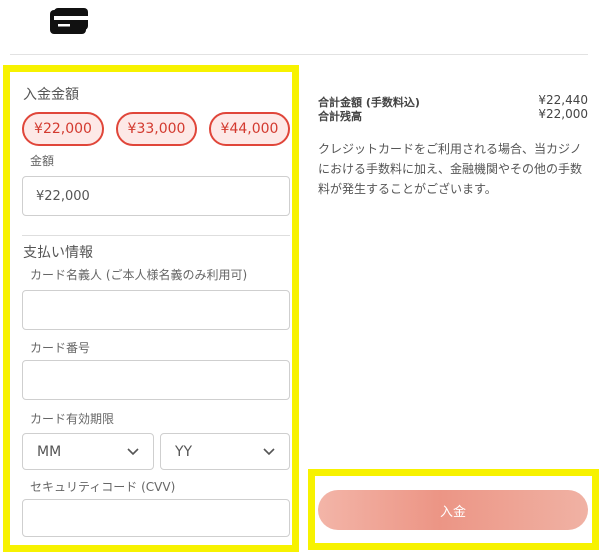 The height and width of the screenshot is (556, 600). I want to click on section-divider, so click(156, 235).